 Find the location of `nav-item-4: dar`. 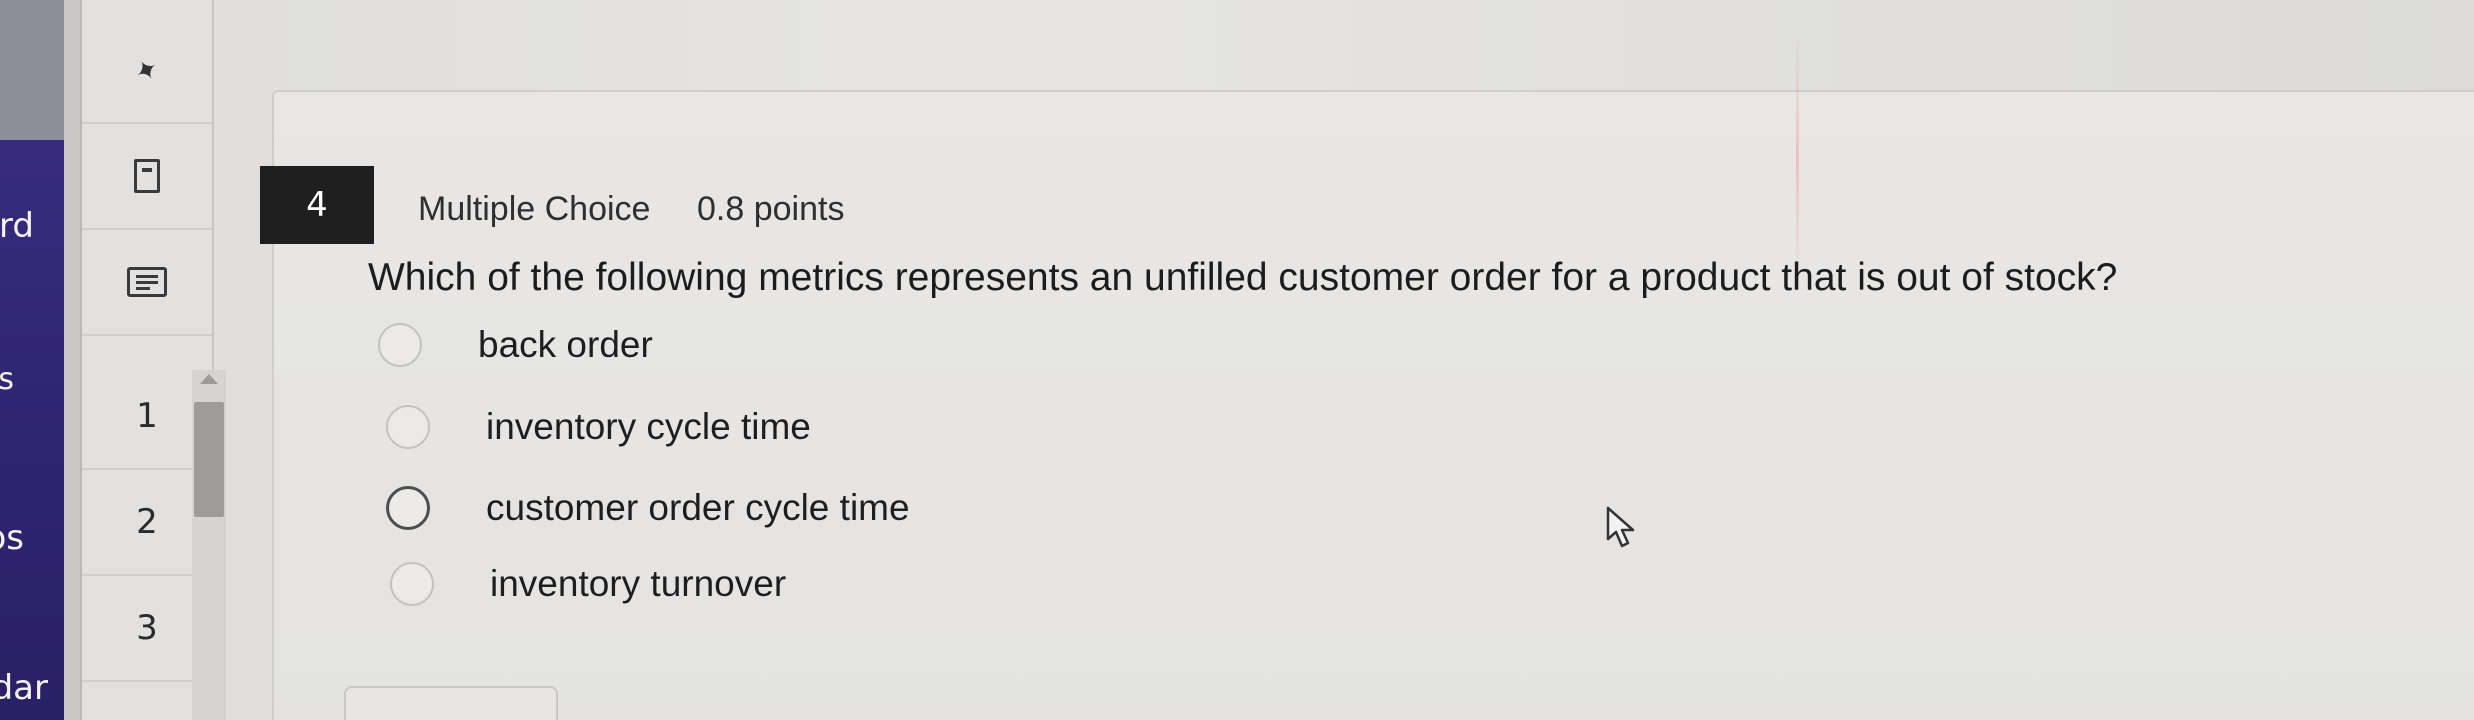

nav-item-4: dar is located at coordinates (24, 688).